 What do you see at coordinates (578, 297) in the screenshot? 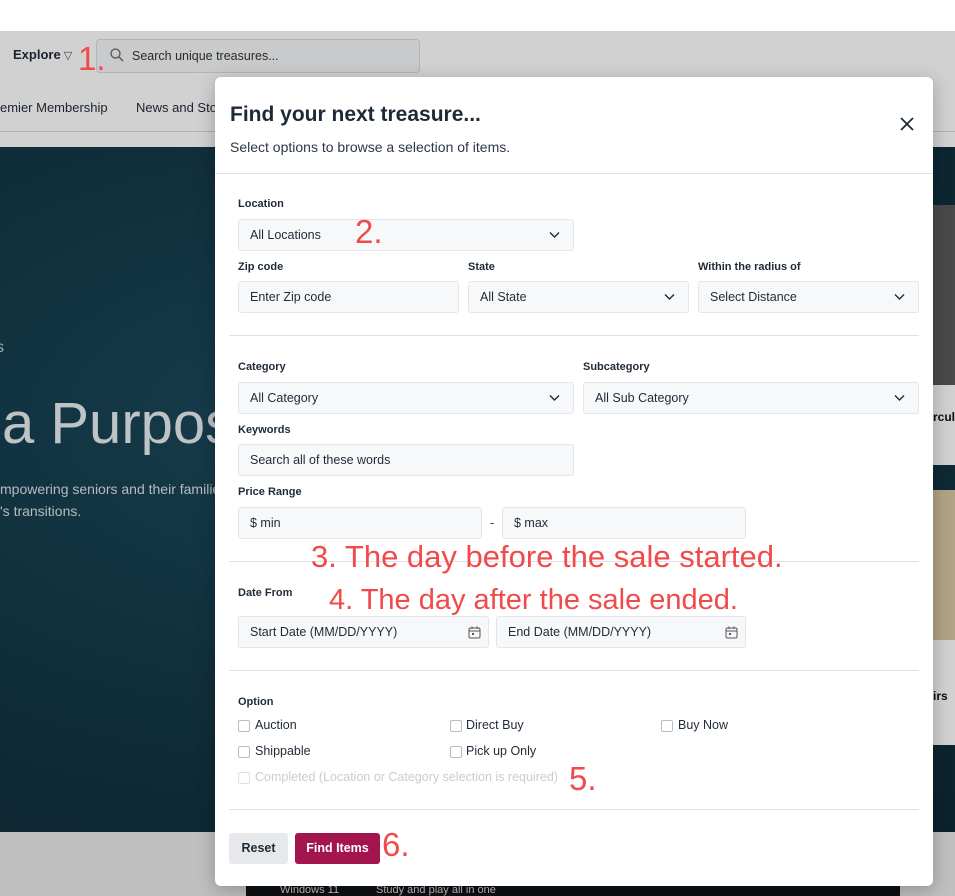
I see `state-select: All State` at bounding box center [578, 297].